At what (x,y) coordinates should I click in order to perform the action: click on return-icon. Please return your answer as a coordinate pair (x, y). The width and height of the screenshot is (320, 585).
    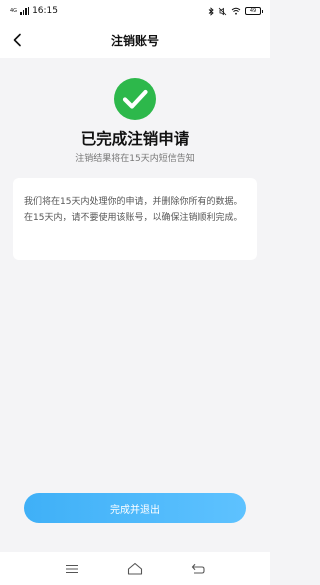
    Looking at the image, I should click on (198, 568).